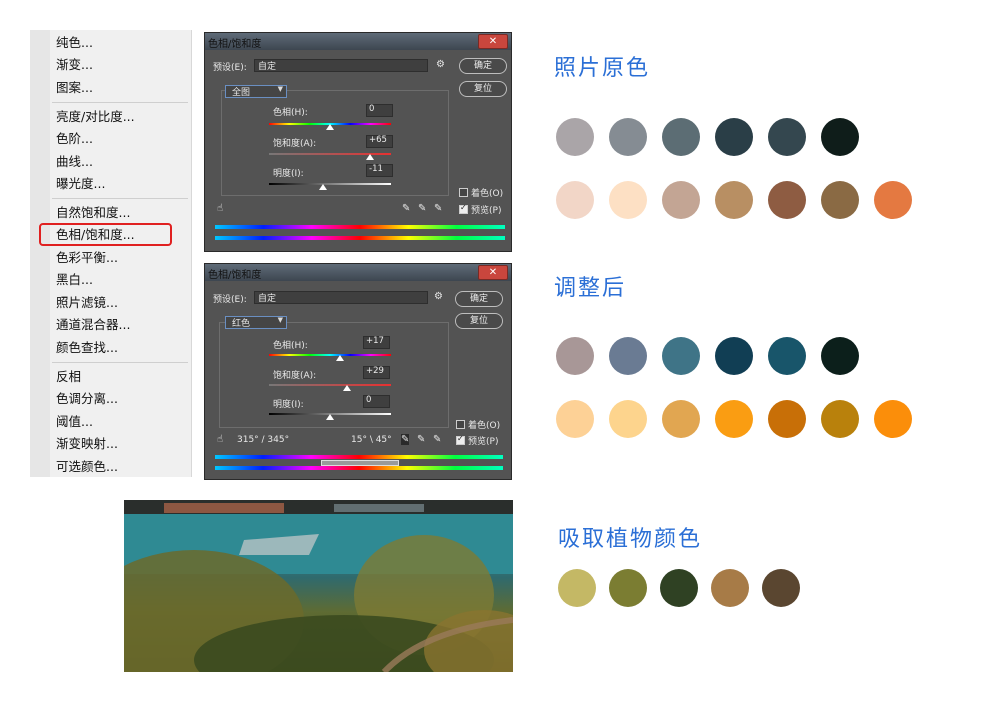 The width and height of the screenshot is (1000, 702). I want to click on hue-value: +17, so click(375, 341).